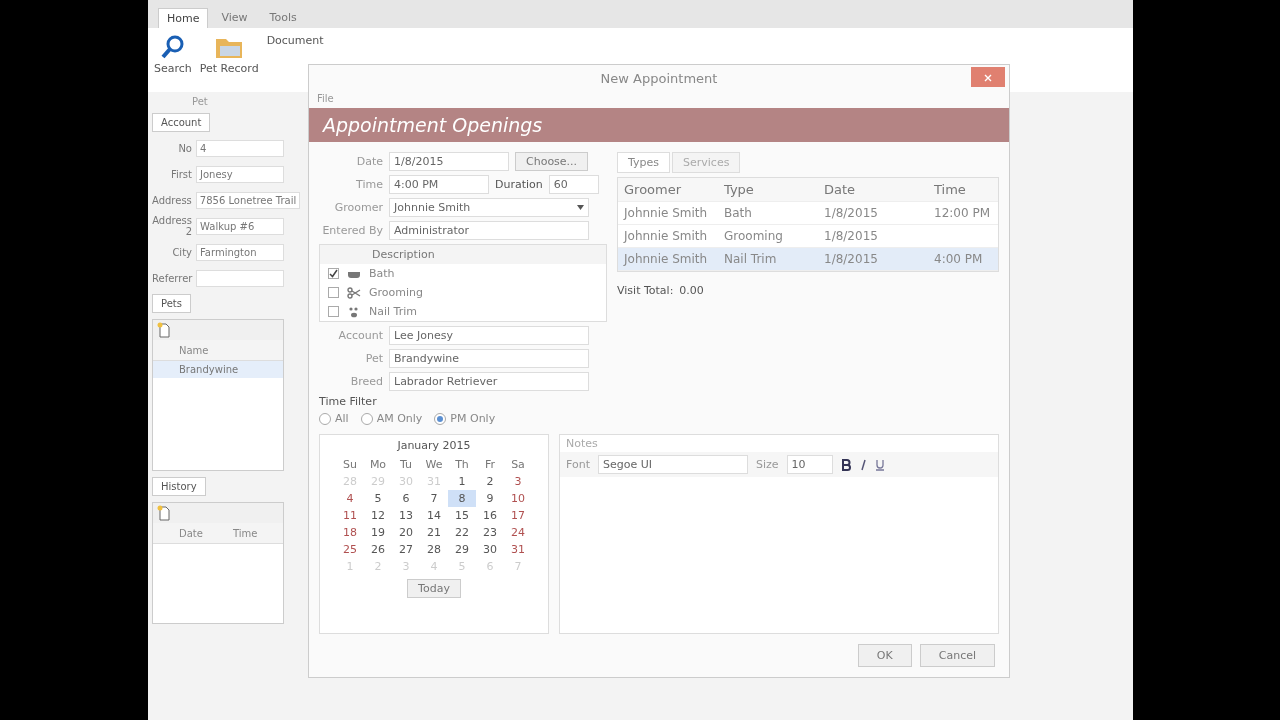 Image resolution: width=1280 pixels, height=720 pixels. I want to click on calendar-day: 7, so click(434, 498).